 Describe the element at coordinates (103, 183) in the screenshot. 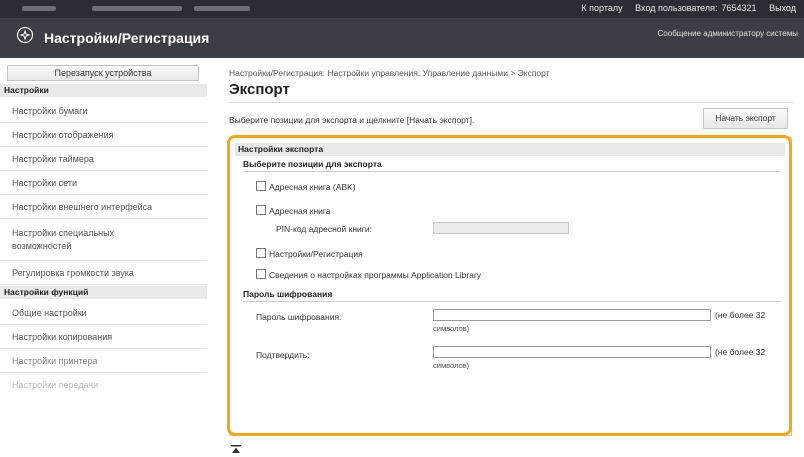

I see `sidebar-item-network: Настройки сети` at that location.